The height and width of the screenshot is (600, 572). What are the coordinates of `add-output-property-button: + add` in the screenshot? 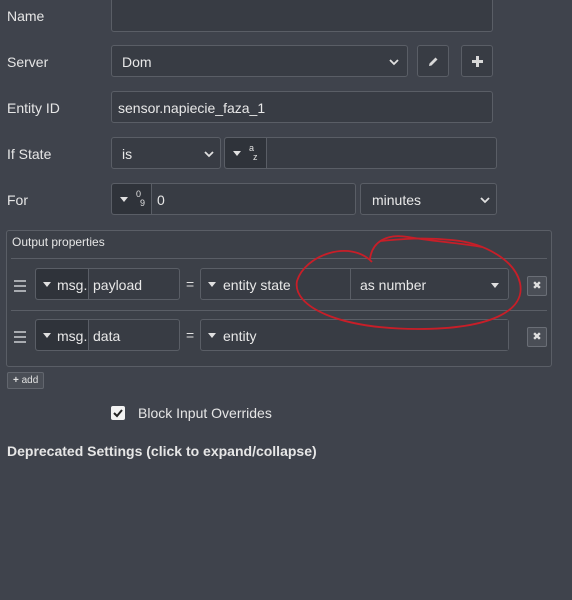 It's located at (26, 380).